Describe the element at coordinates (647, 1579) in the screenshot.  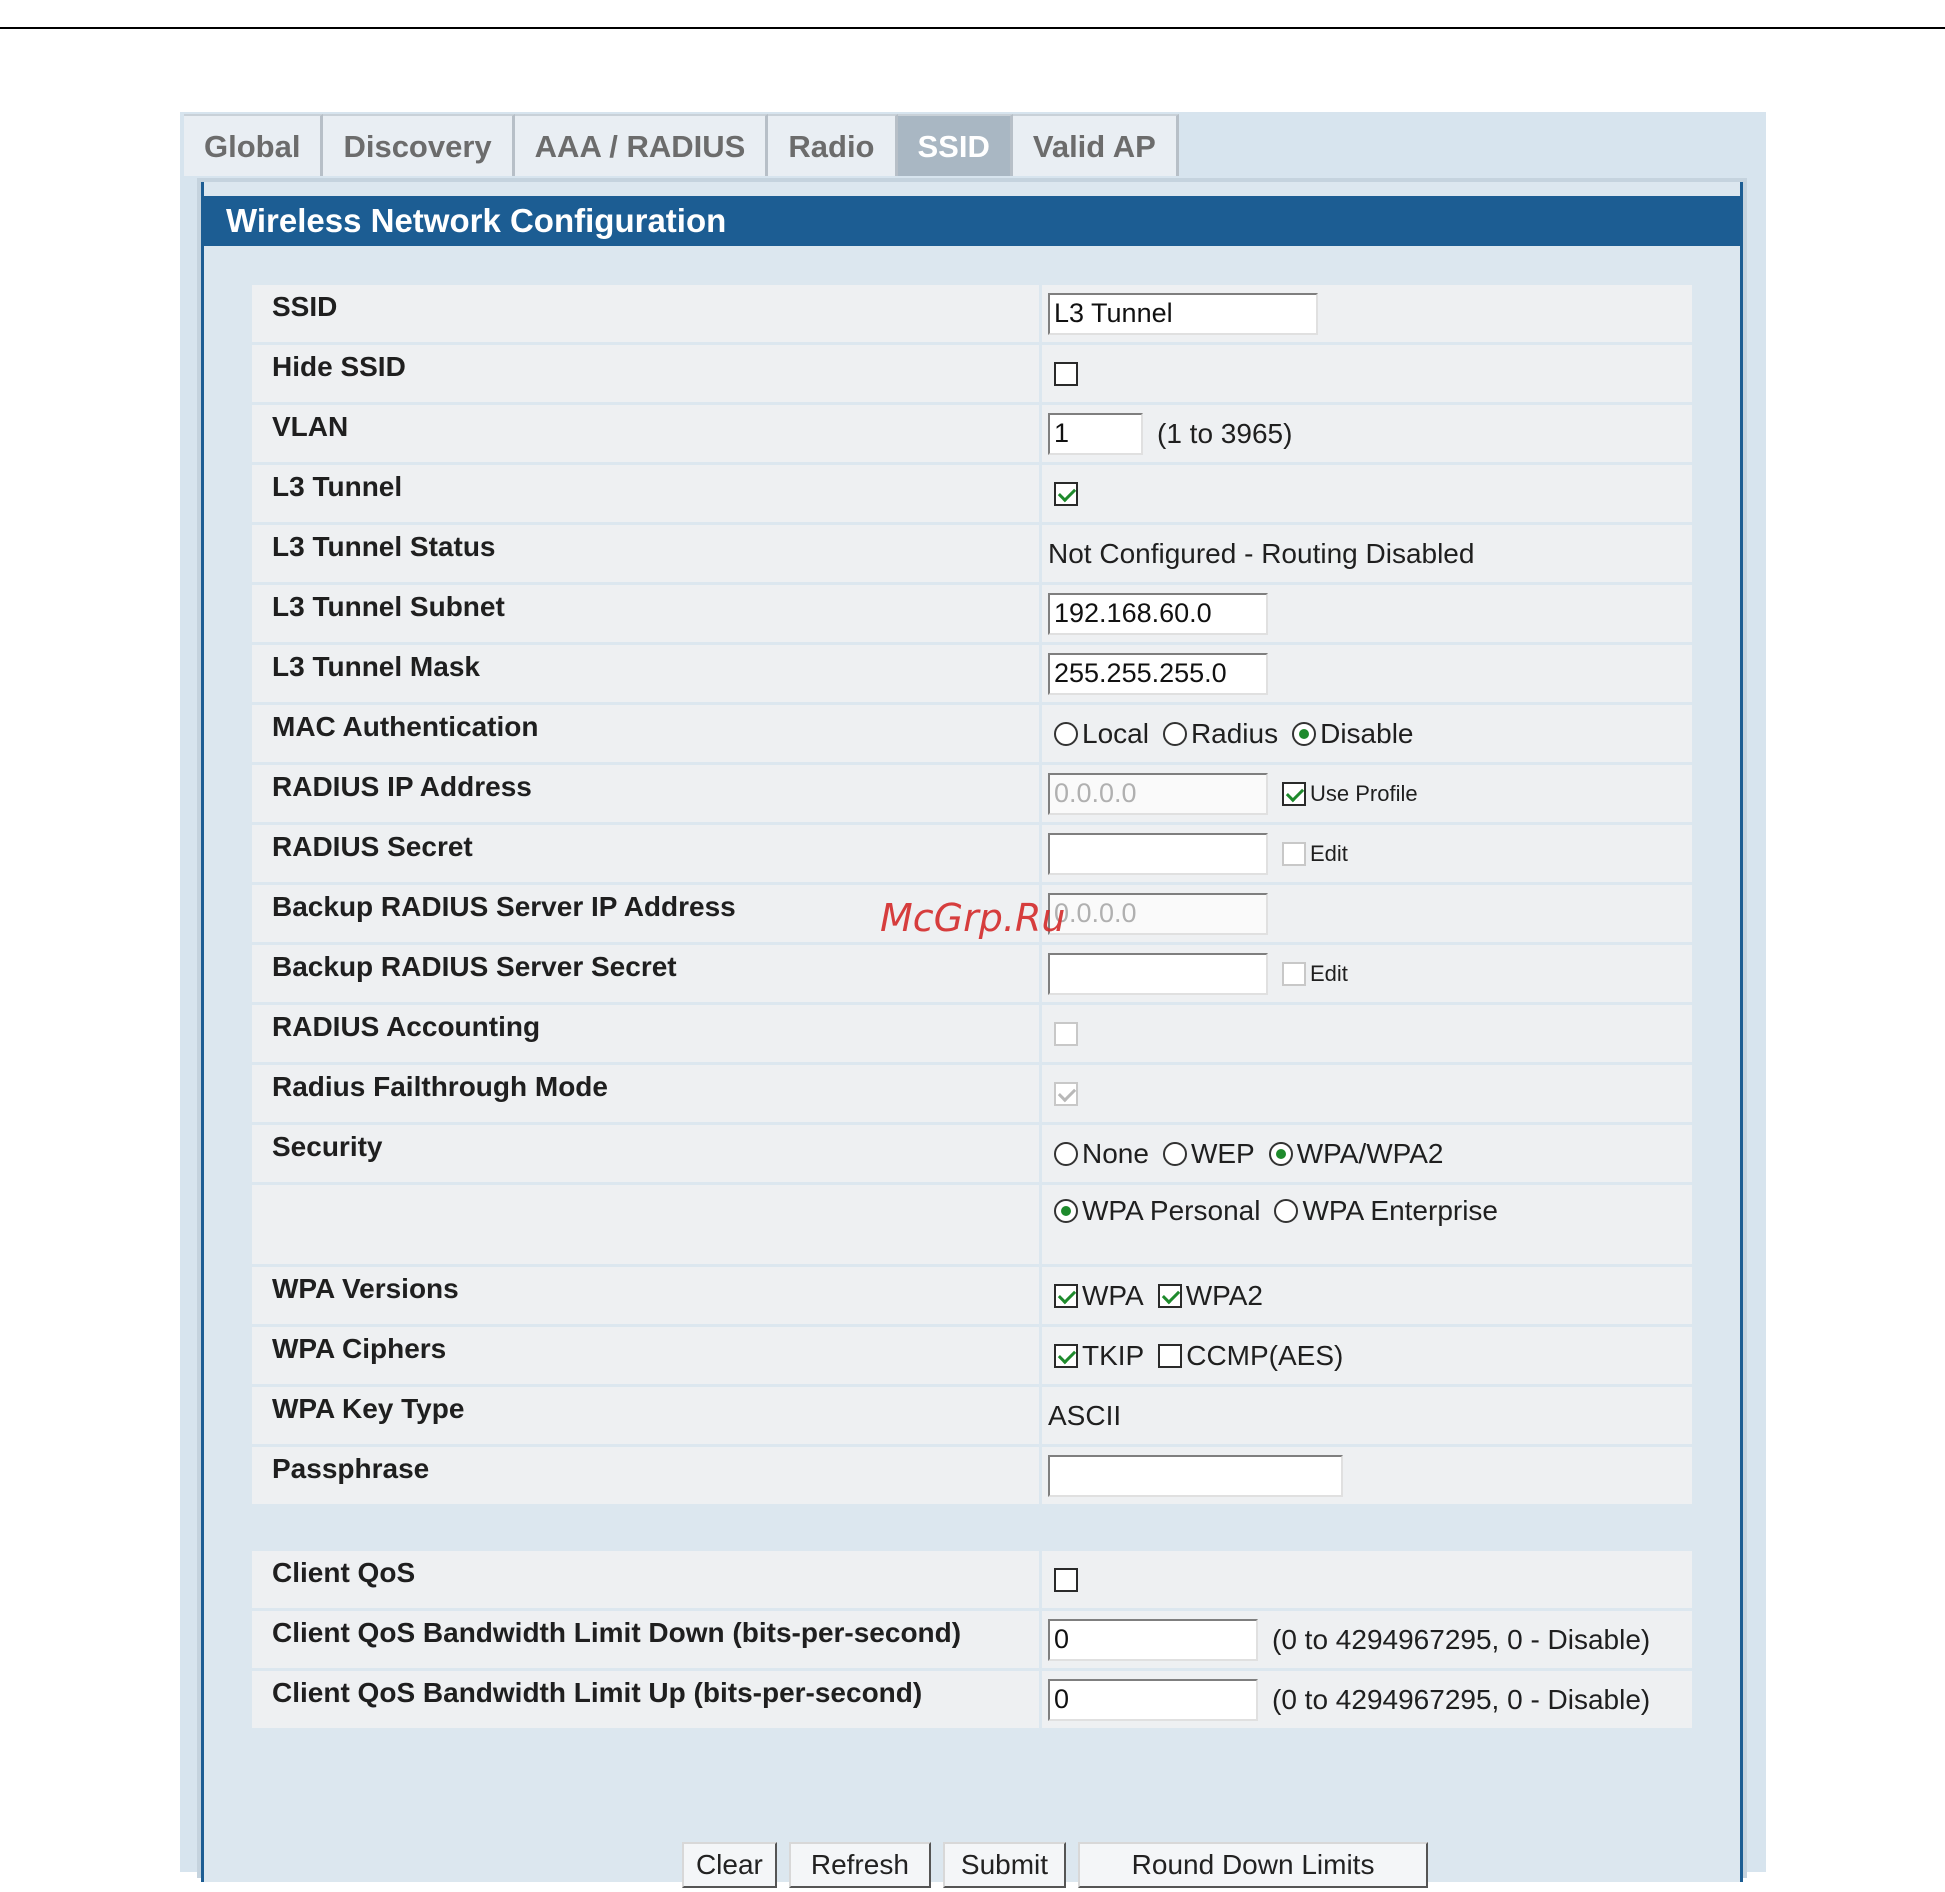
I see `client-qos-label: Client QoS` at that location.